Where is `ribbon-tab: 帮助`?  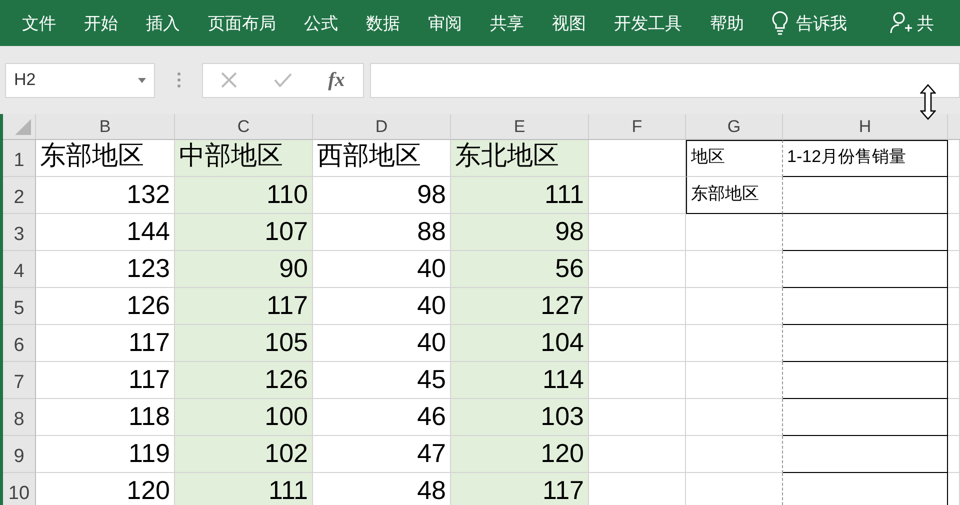
ribbon-tab: 帮助 is located at coordinates (727, 23).